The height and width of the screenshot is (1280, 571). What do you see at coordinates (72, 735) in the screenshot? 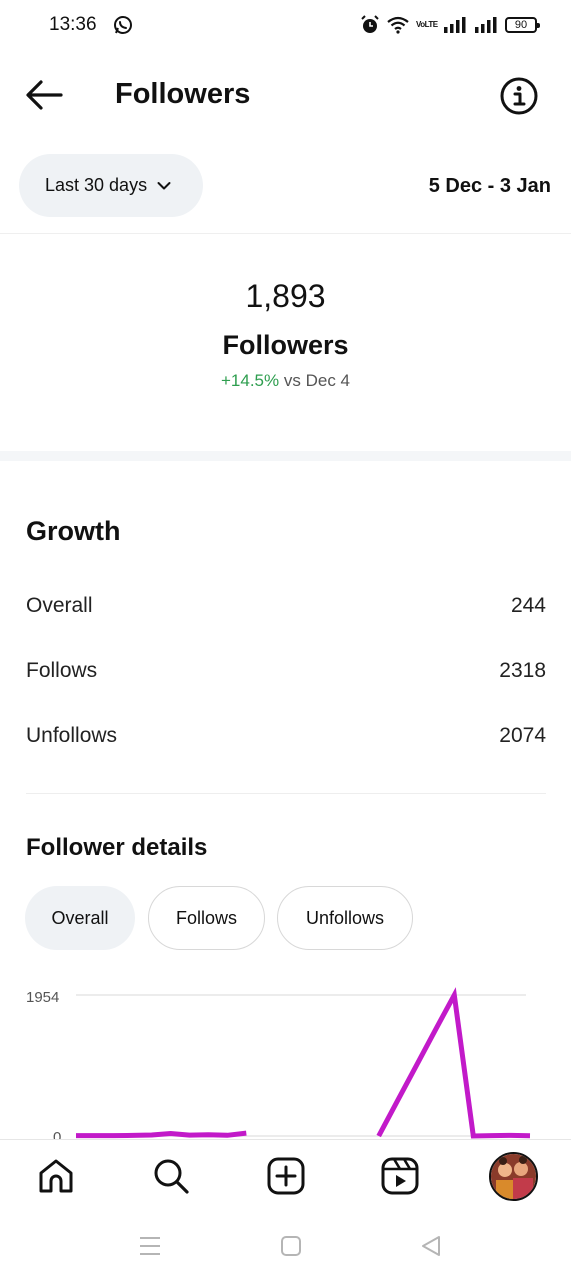
I see `growth-row-label: Unfollows` at bounding box center [72, 735].